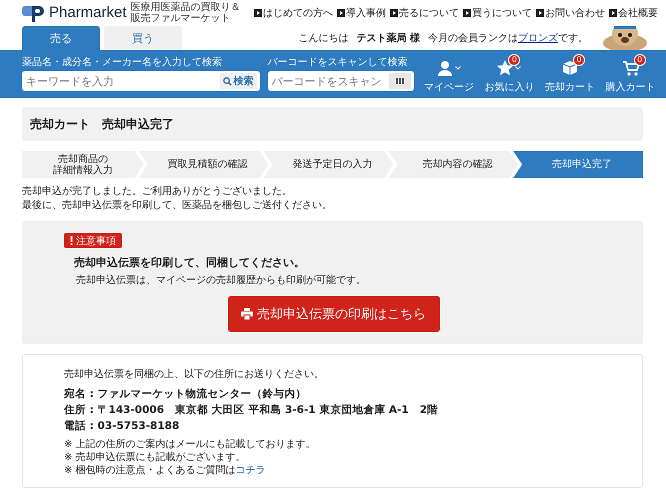 The height and width of the screenshot is (500, 666). Describe the element at coordinates (143, 38) in the screenshot. I see `tab: 買う` at that location.